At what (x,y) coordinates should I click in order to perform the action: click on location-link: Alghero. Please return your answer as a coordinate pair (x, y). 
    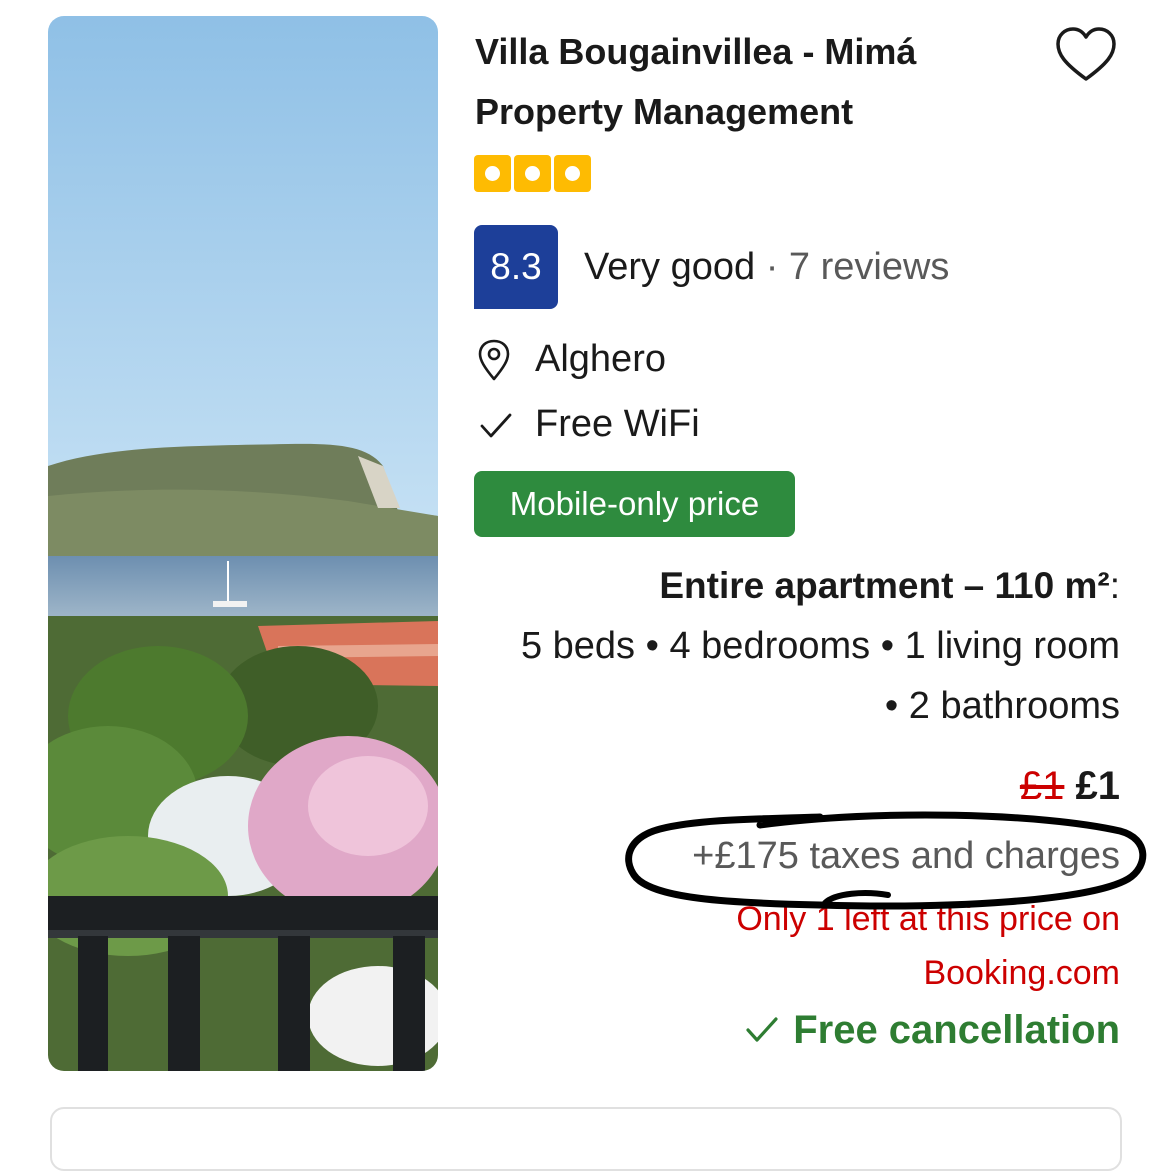
    Looking at the image, I should click on (600, 359).